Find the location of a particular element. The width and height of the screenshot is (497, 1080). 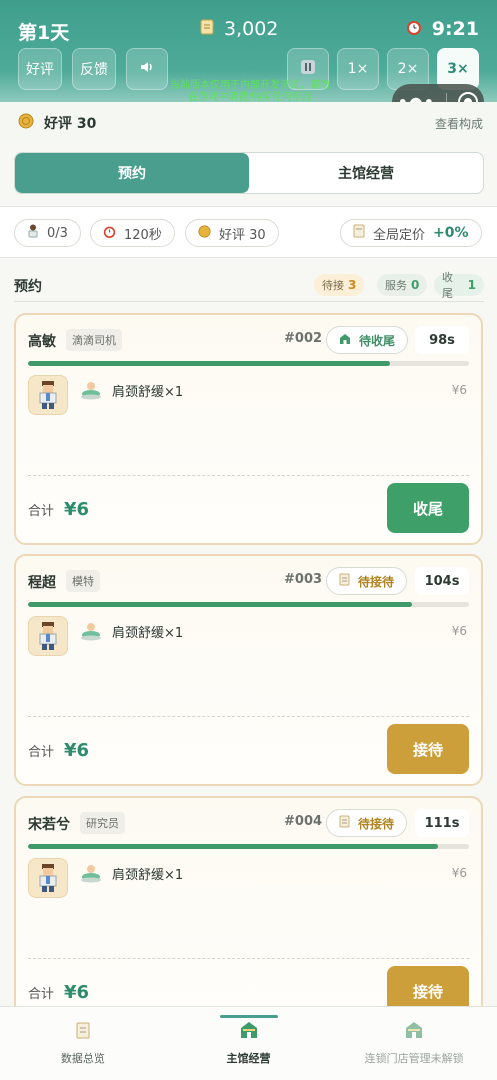

duration-chip: 120秒 is located at coordinates (132, 233).